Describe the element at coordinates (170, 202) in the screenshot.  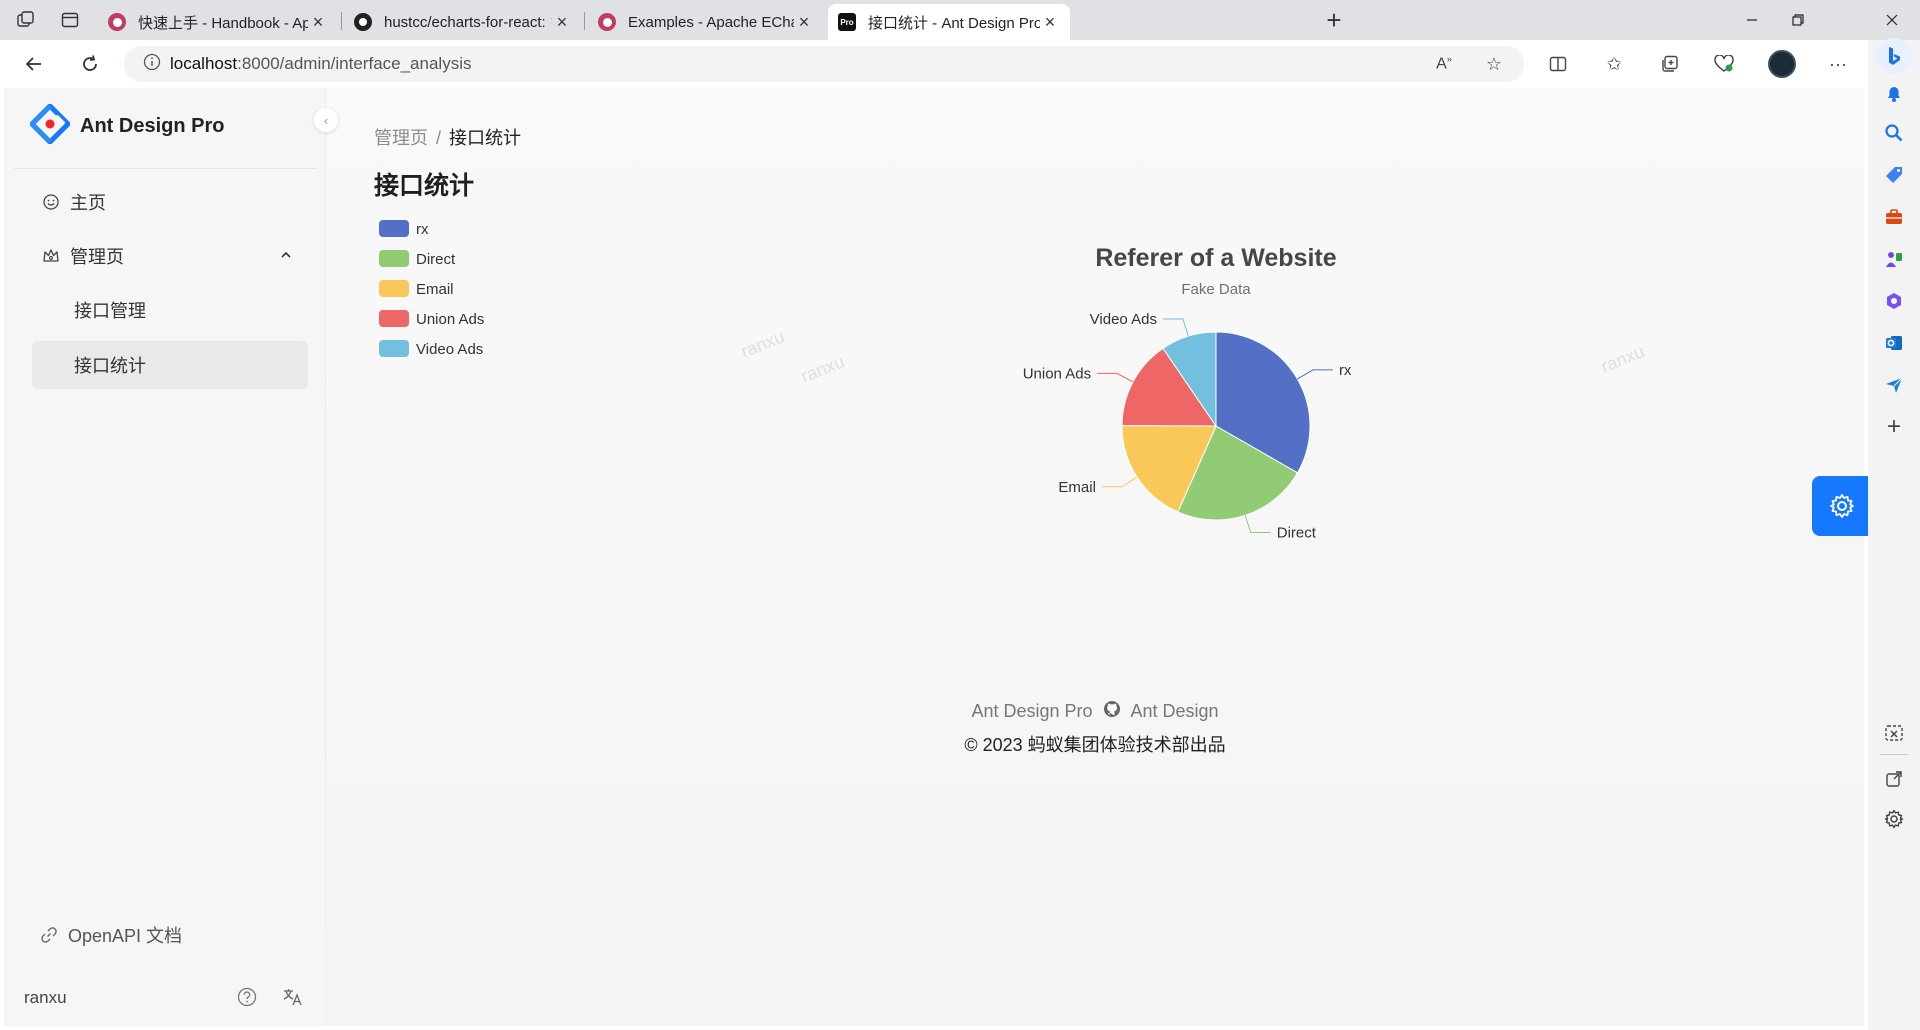
I see `sidebar-item-home: 主页` at that location.